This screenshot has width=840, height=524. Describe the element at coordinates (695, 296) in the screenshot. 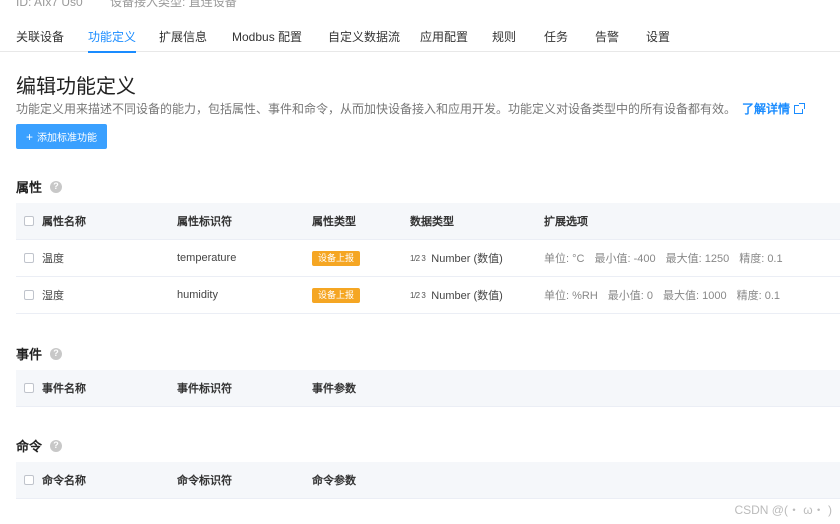

I see `ext-max: 最大值: 1000` at that location.